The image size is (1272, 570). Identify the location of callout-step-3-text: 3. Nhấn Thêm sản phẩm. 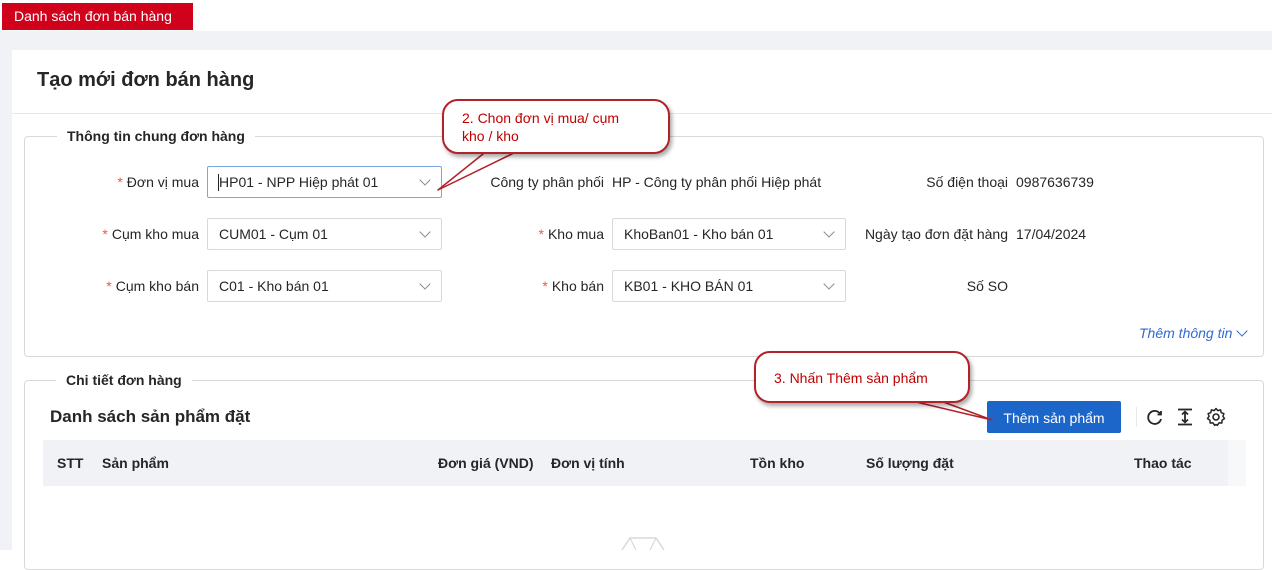
(851, 378).